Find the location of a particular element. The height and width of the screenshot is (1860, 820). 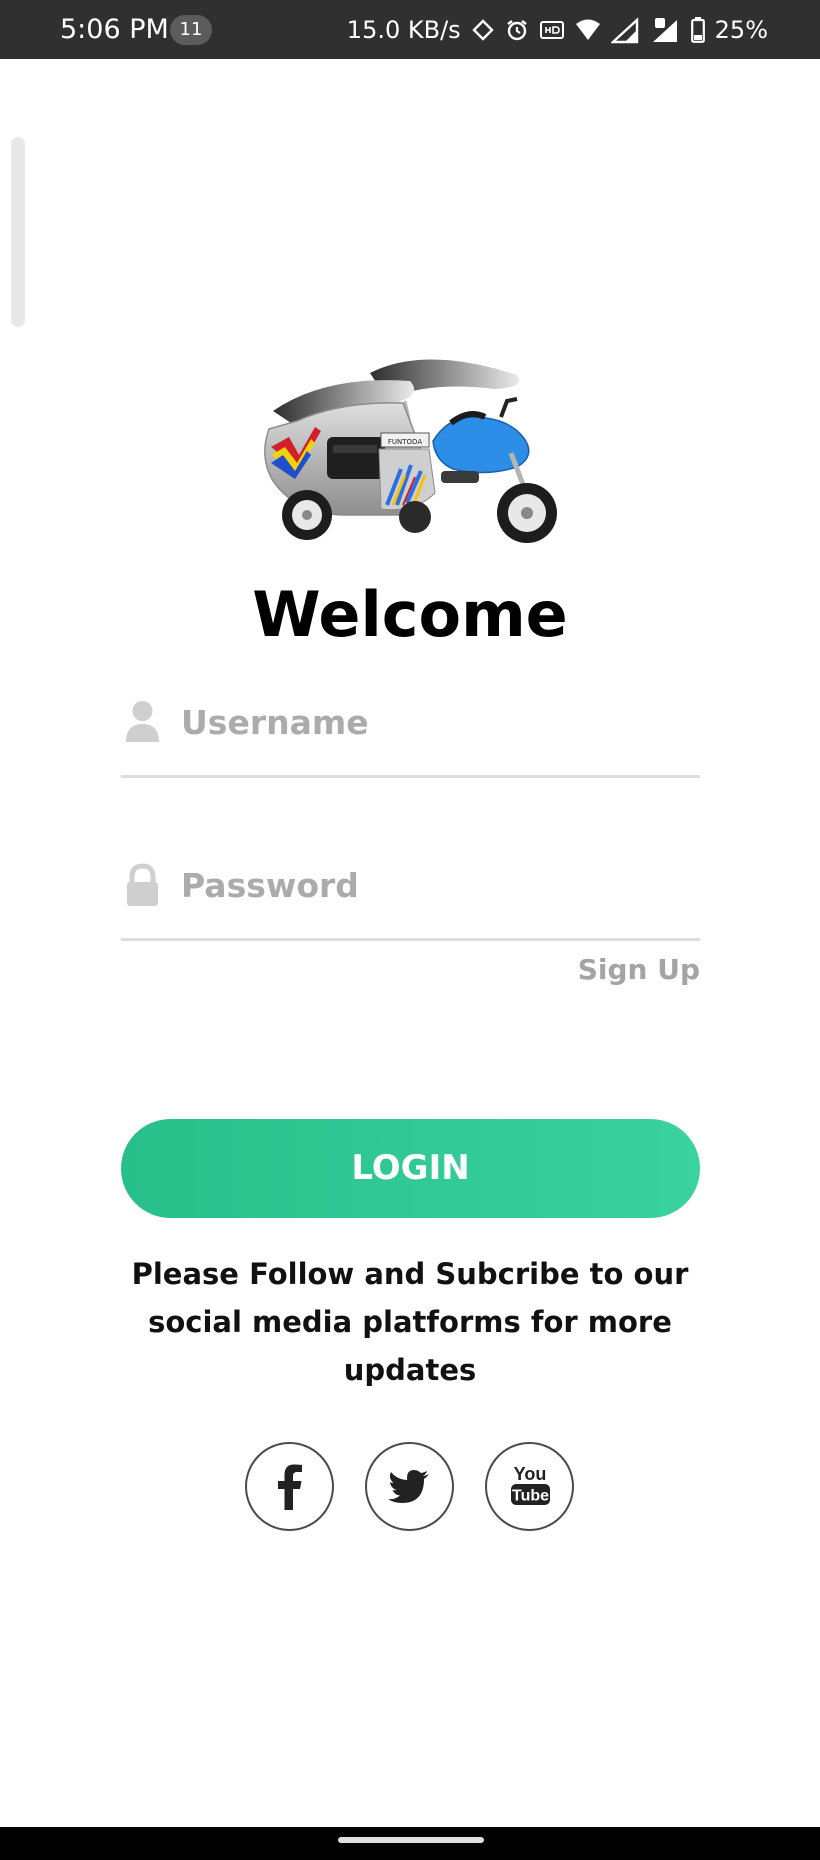

password-input is located at coordinates (436, 885).